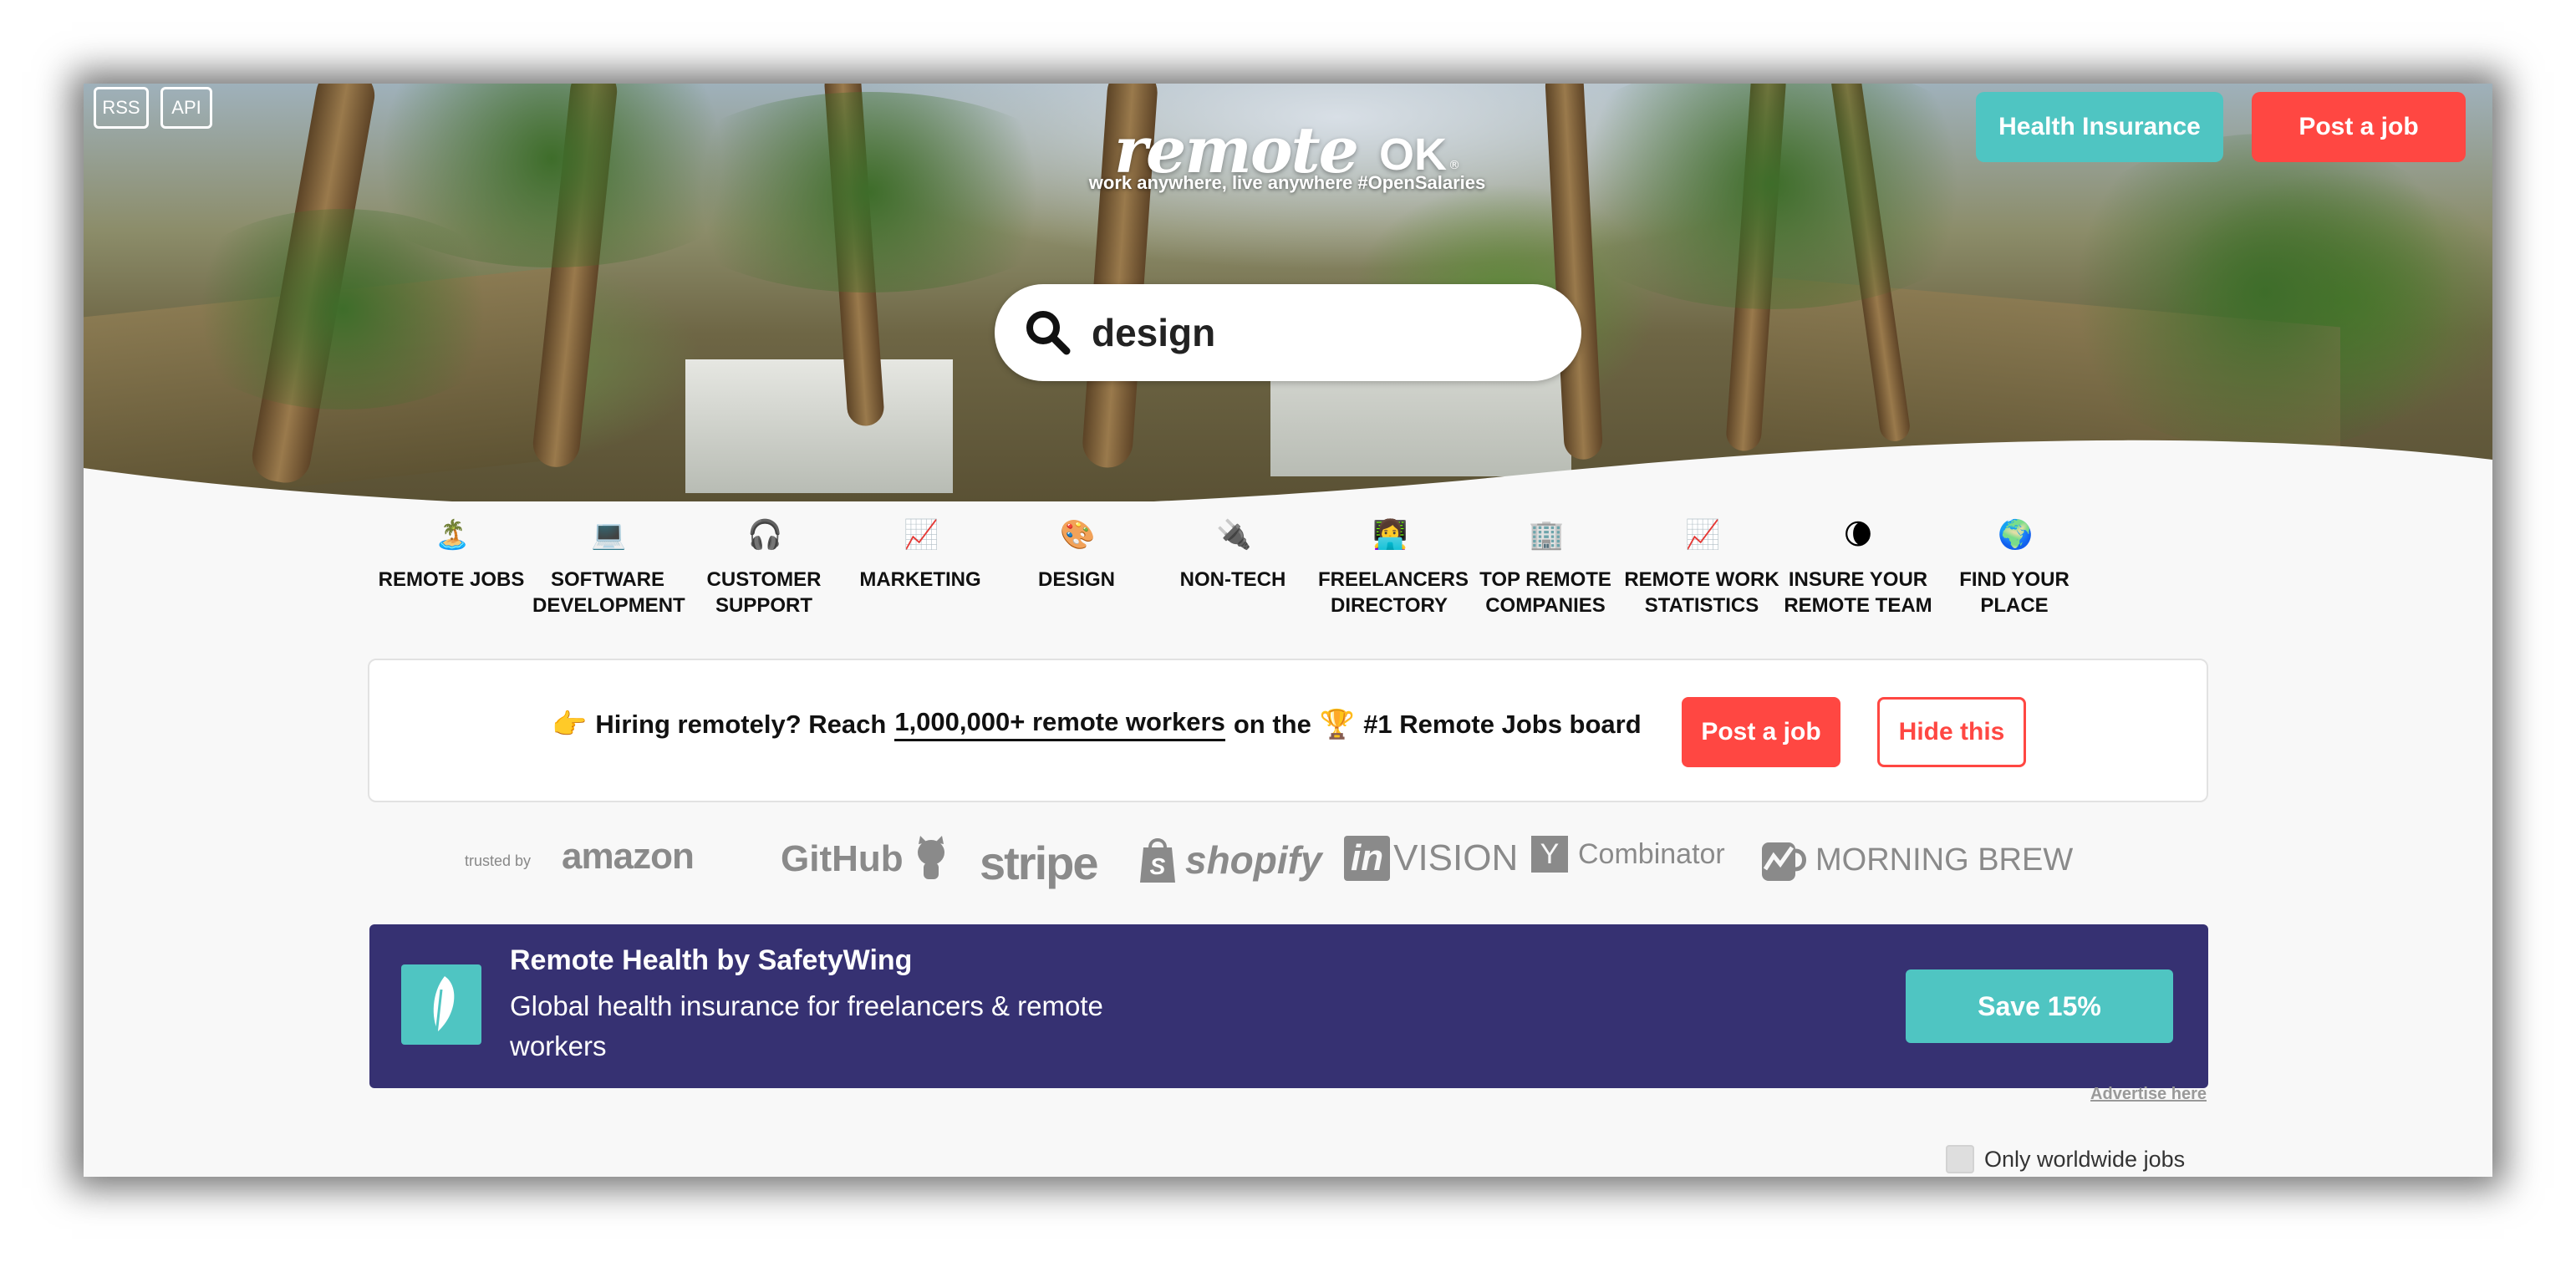  What do you see at coordinates (920, 555) in the screenshot?
I see `category-marketing: 📈 MARKETING` at bounding box center [920, 555].